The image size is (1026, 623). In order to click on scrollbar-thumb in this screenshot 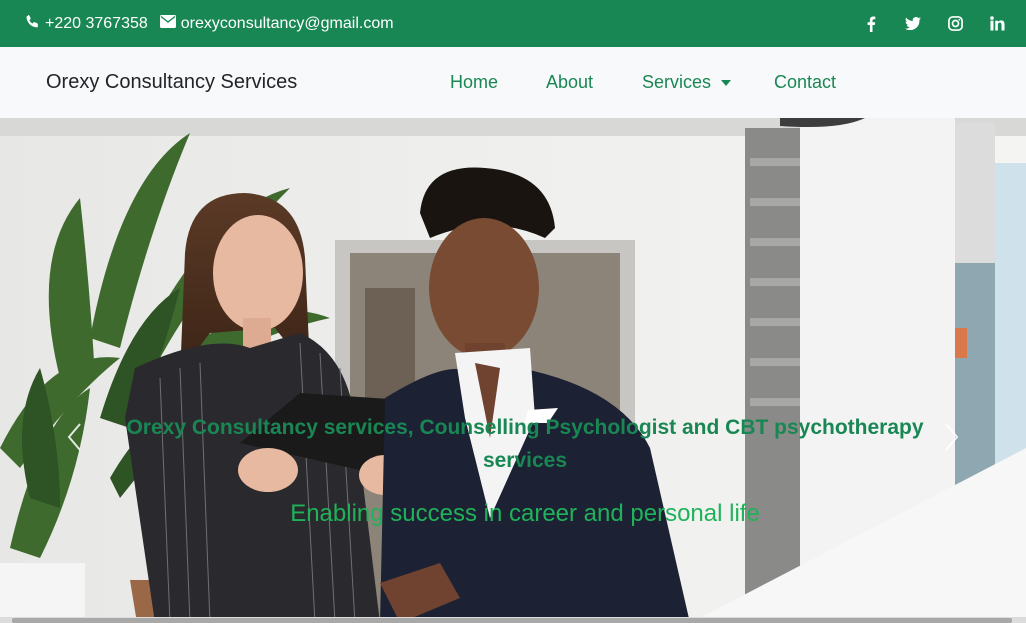, I will do `click(512, 620)`.